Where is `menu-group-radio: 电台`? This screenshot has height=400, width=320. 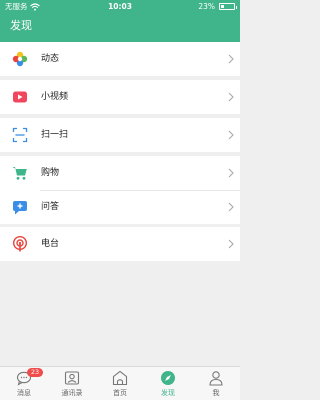
menu-group-radio: 电台 is located at coordinates (120, 244).